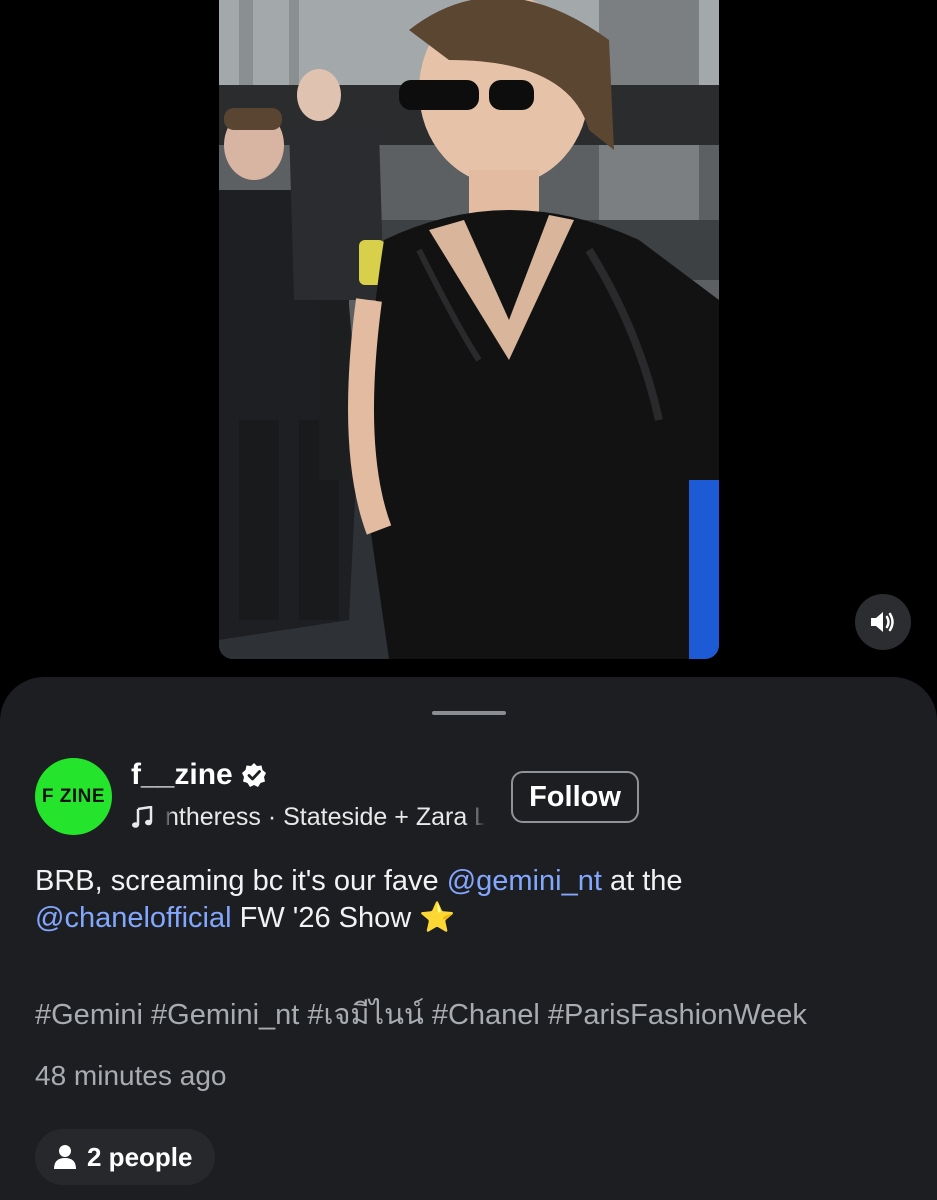 This screenshot has width=937, height=1200. Describe the element at coordinates (241, 881) in the screenshot. I see `caption-text: BRB, screaming bc it's our fave` at that location.